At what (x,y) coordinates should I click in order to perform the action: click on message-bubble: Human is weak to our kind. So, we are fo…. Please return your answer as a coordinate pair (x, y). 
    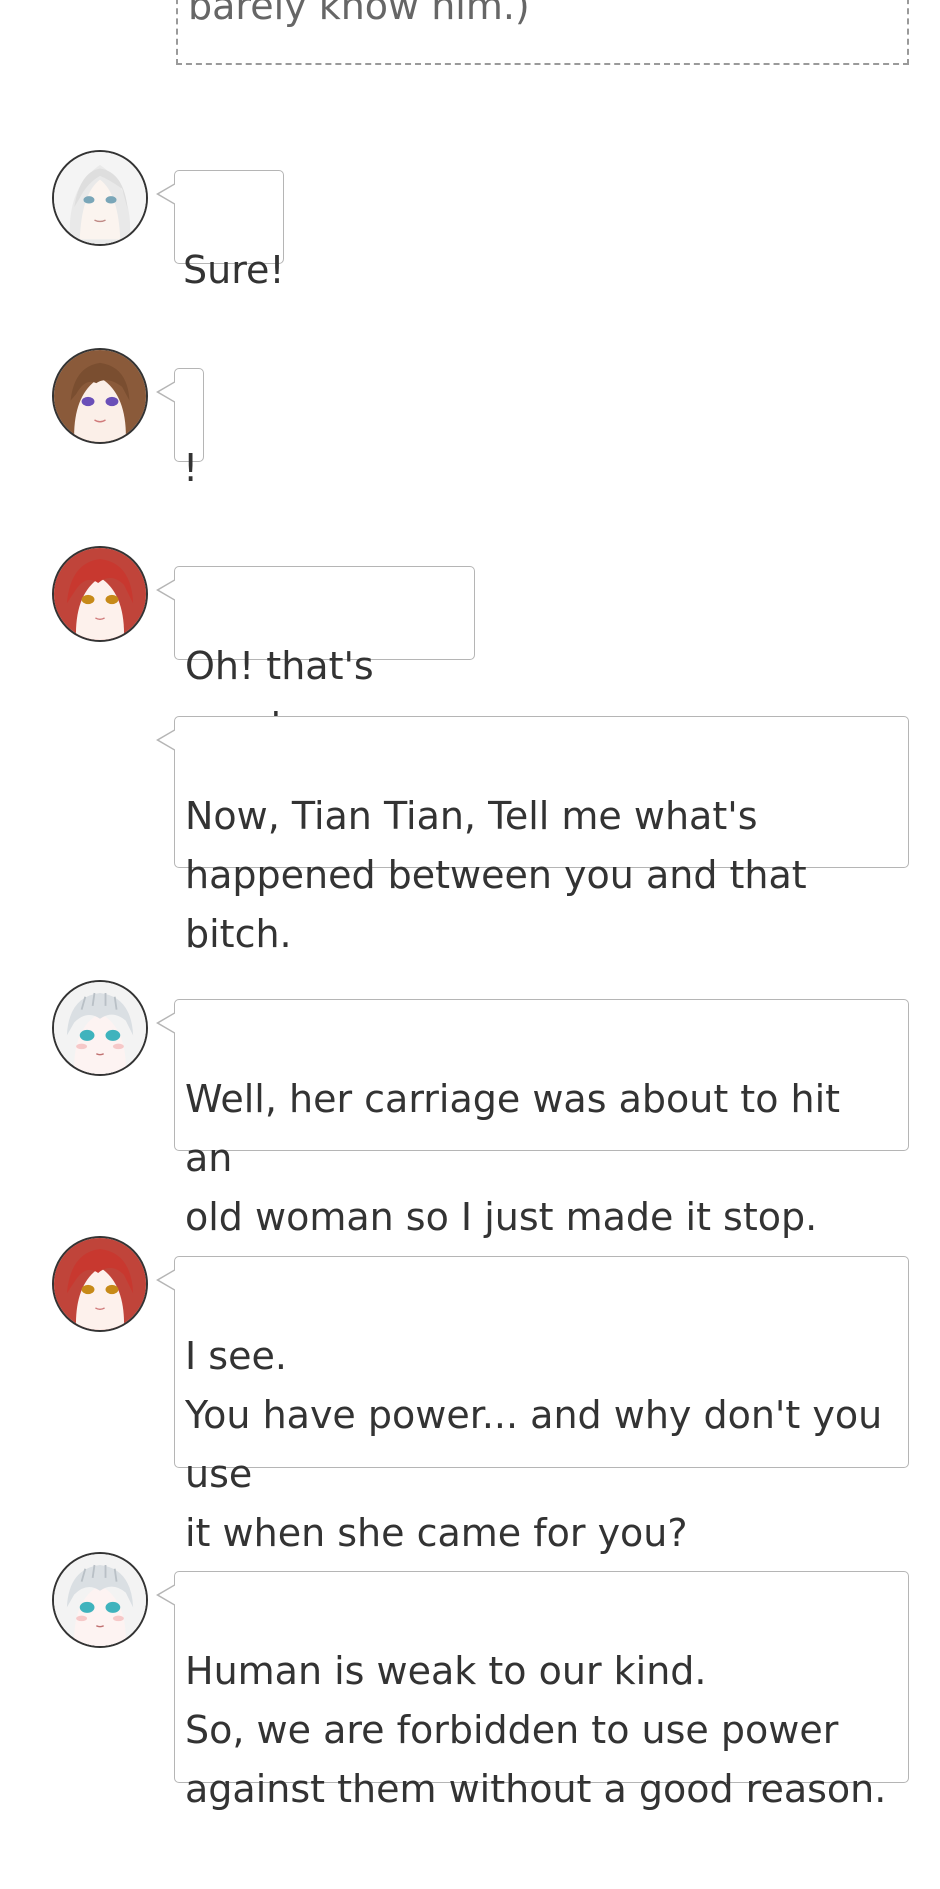
    Looking at the image, I should click on (532, 1691).